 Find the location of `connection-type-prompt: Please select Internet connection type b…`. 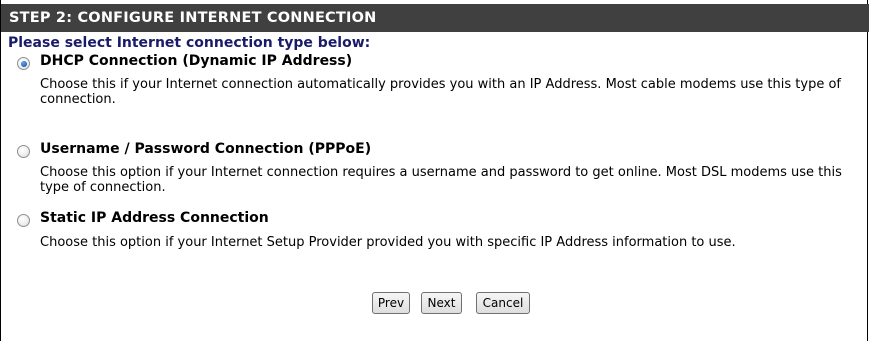

connection-type-prompt: Please select Internet connection type b… is located at coordinates (189, 43).